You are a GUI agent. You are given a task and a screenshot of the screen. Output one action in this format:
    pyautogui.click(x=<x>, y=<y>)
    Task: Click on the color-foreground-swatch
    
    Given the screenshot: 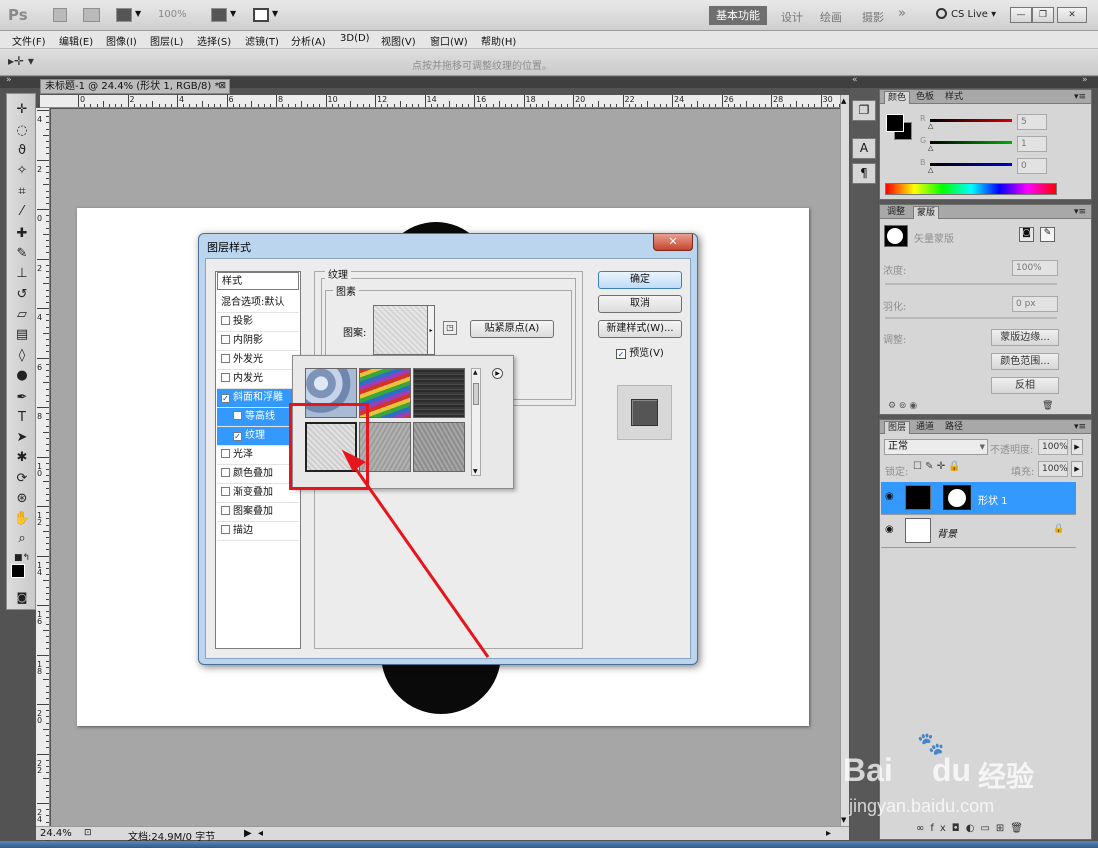 What is the action you would take?
    pyautogui.click(x=895, y=123)
    